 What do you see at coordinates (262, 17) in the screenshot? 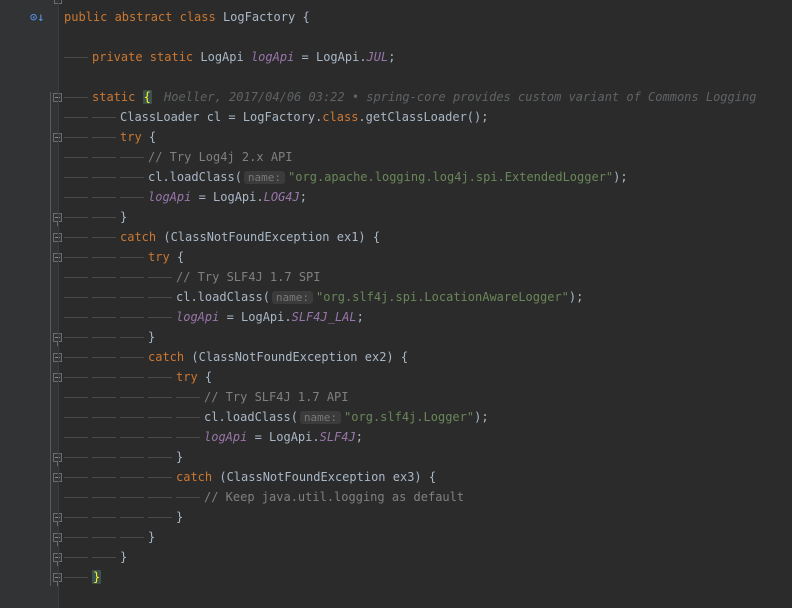
I see `code-token: LogFactory` at bounding box center [262, 17].